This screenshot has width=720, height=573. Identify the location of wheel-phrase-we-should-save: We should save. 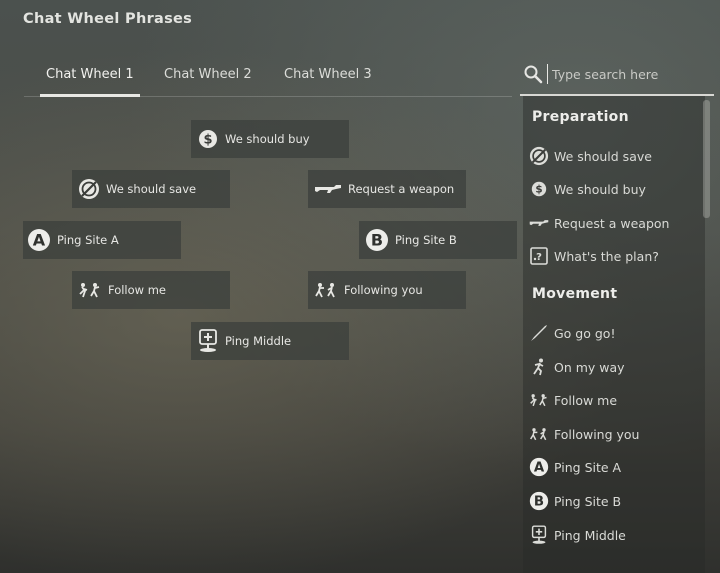
(151, 189).